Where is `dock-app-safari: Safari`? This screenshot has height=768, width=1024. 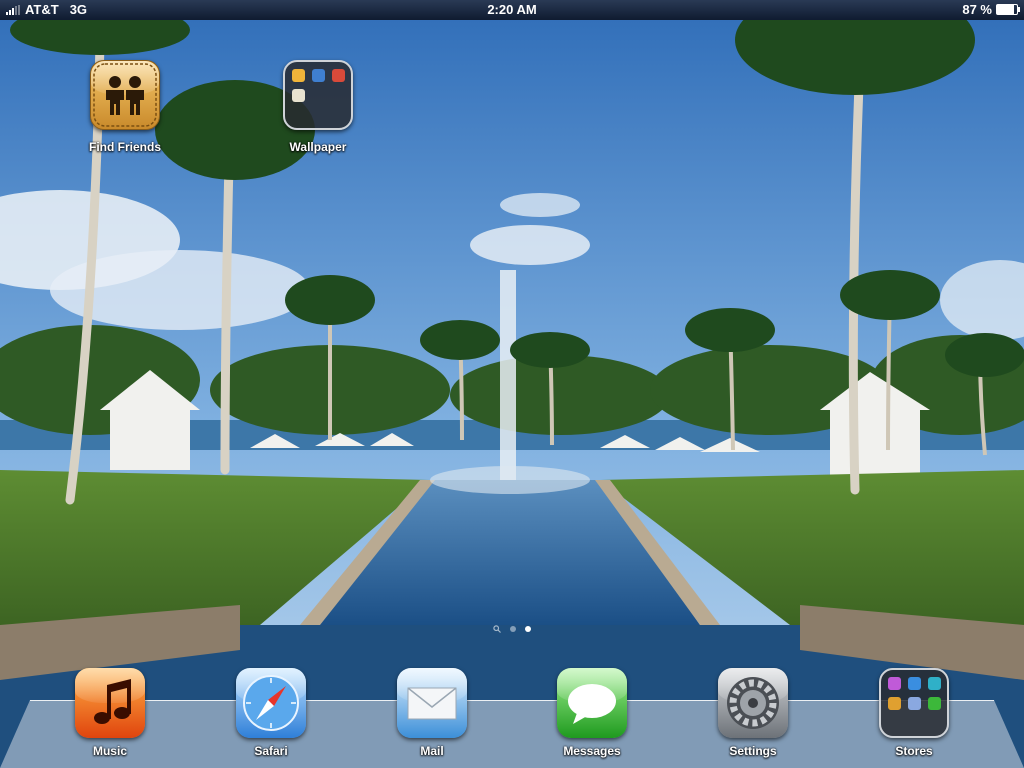
dock-app-safari: Safari is located at coordinates (271, 713).